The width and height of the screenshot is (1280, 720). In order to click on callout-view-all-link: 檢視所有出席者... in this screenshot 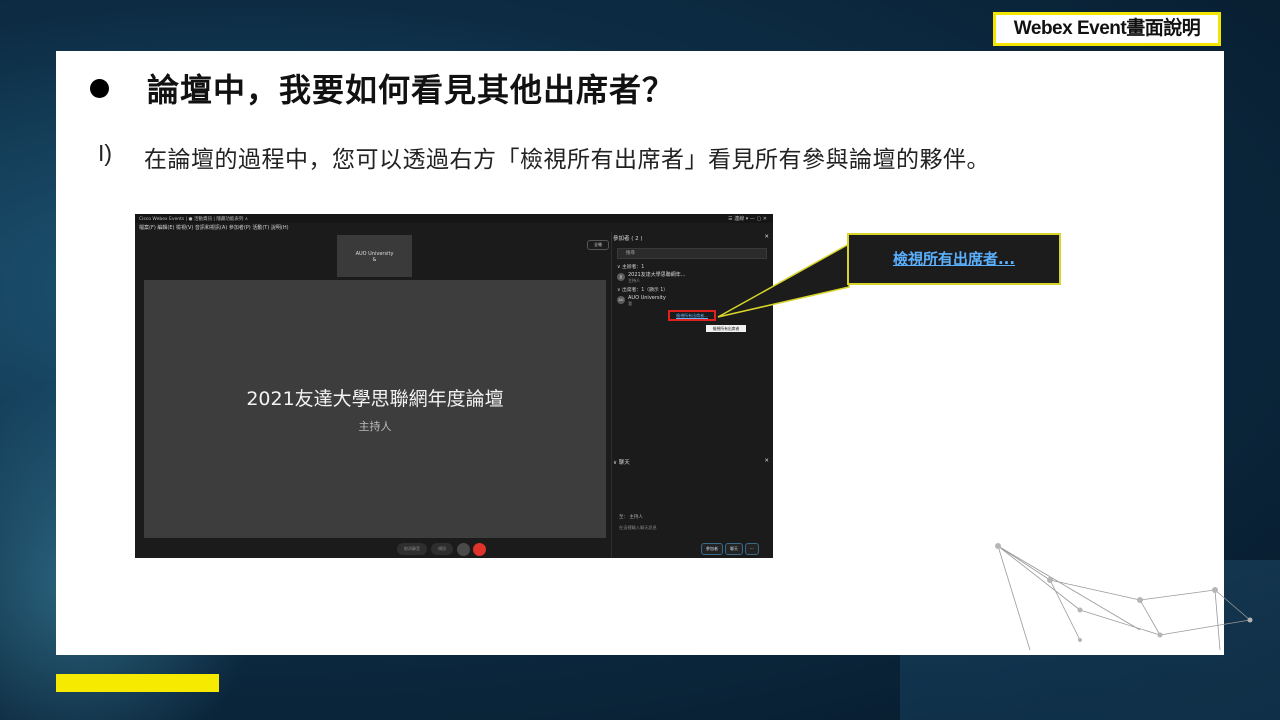, I will do `click(954, 258)`.